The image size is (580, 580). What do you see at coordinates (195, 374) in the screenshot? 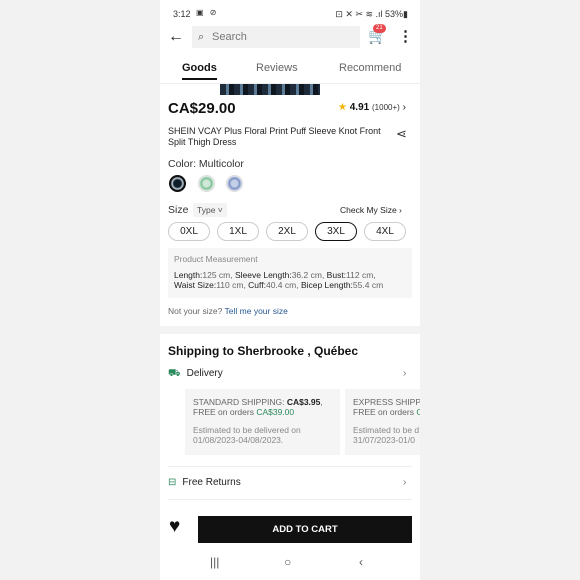
I see `delivery-row: ⛟ Delivery` at bounding box center [195, 374].